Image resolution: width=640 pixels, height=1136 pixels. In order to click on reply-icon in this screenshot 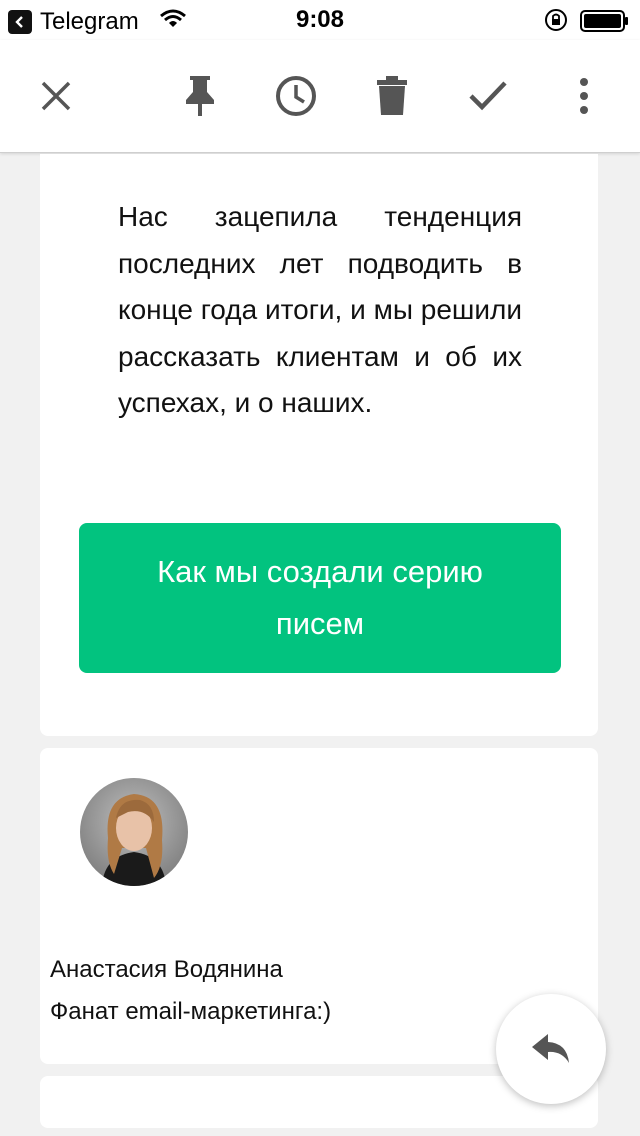, I will do `click(550, 1048)`.